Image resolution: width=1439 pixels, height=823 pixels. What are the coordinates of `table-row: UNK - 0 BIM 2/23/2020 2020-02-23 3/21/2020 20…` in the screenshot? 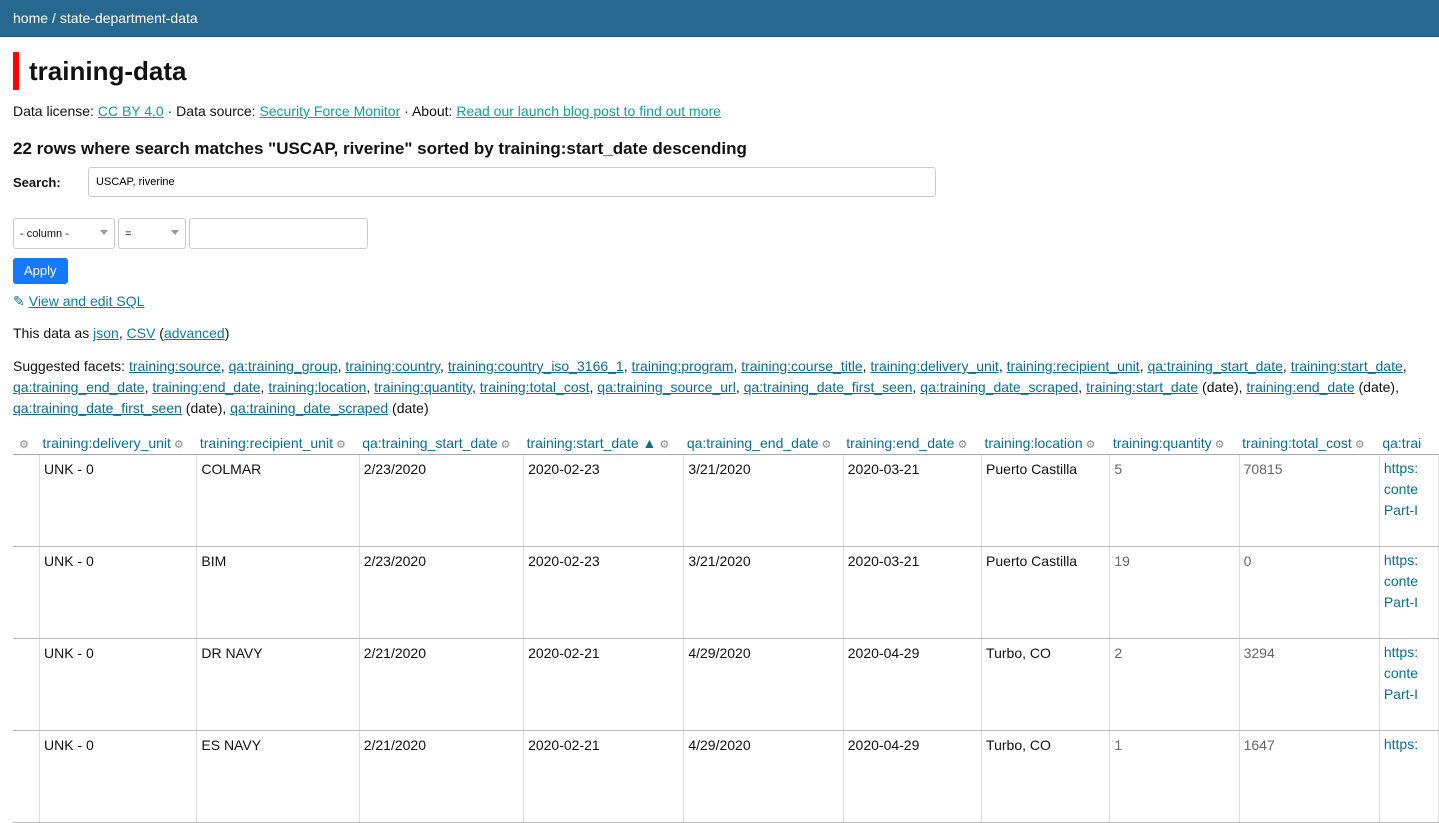 It's located at (726, 592).